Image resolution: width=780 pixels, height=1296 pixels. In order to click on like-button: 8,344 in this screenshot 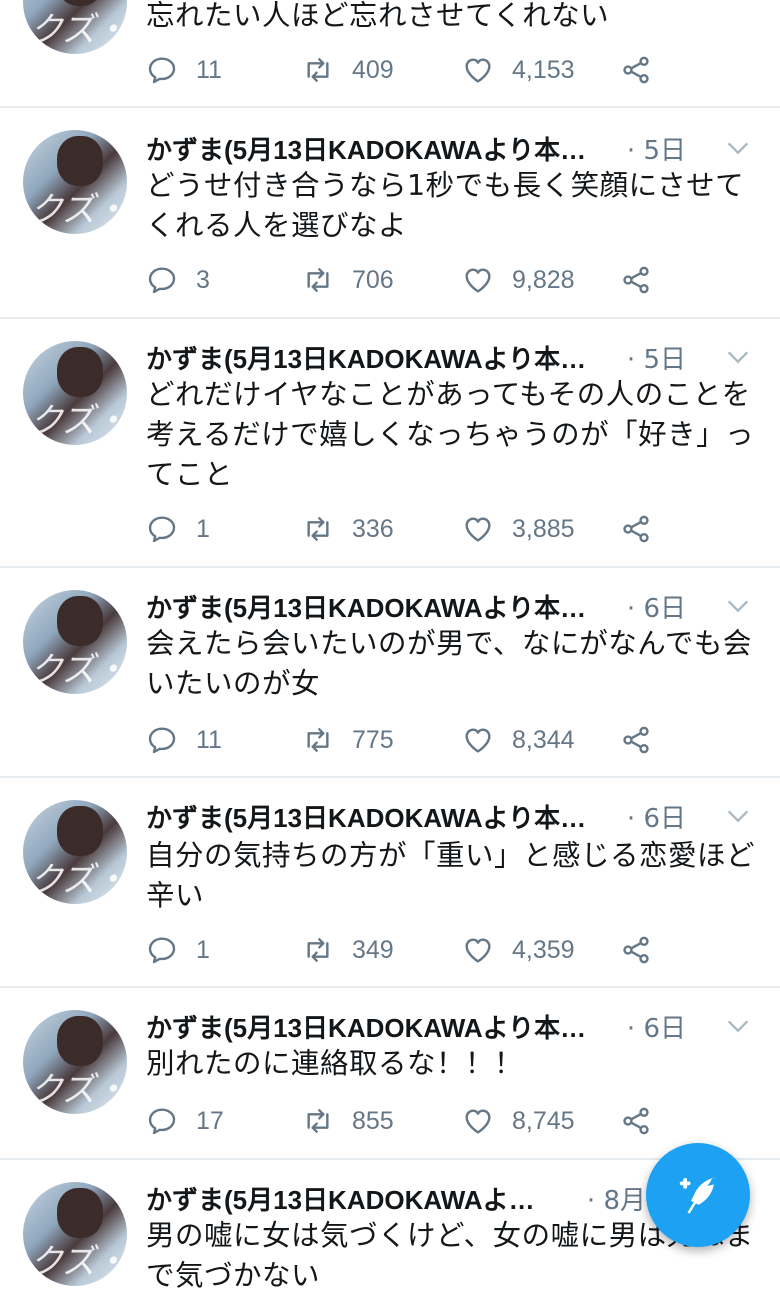, I will do `click(518, 740)`.